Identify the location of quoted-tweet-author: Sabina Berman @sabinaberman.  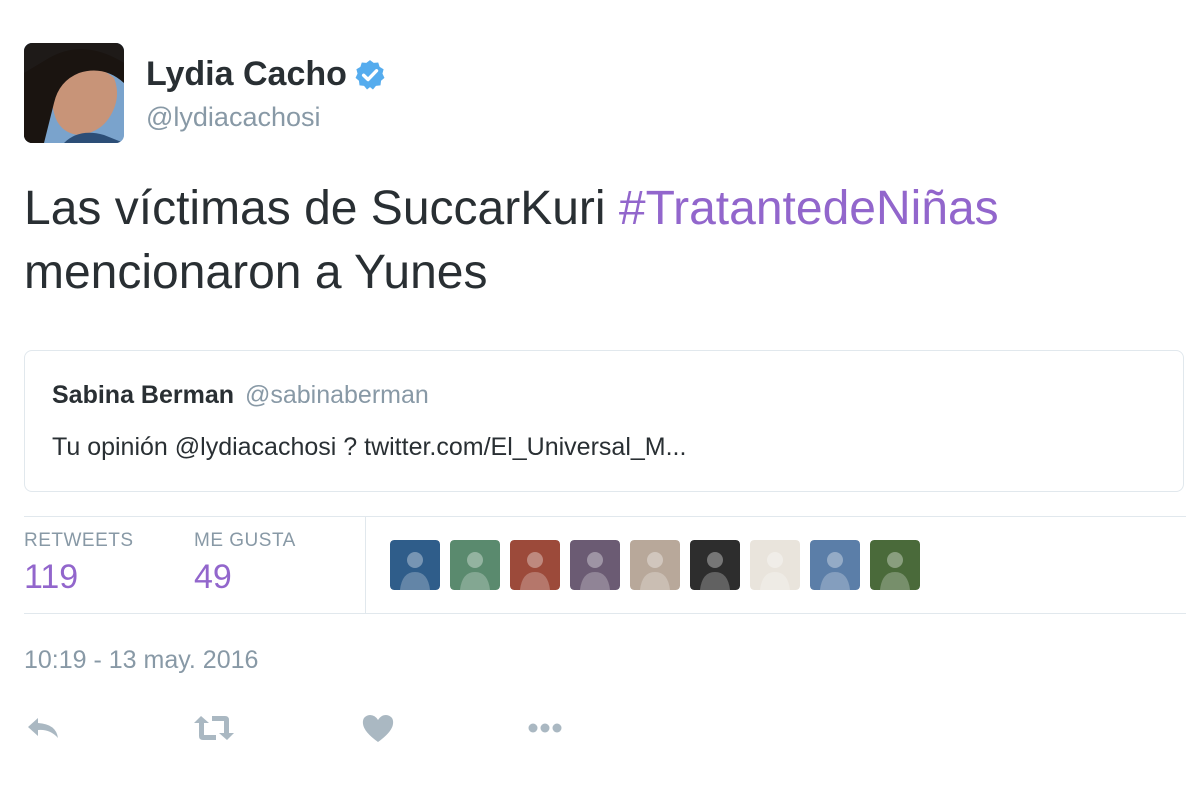
(240, 395).